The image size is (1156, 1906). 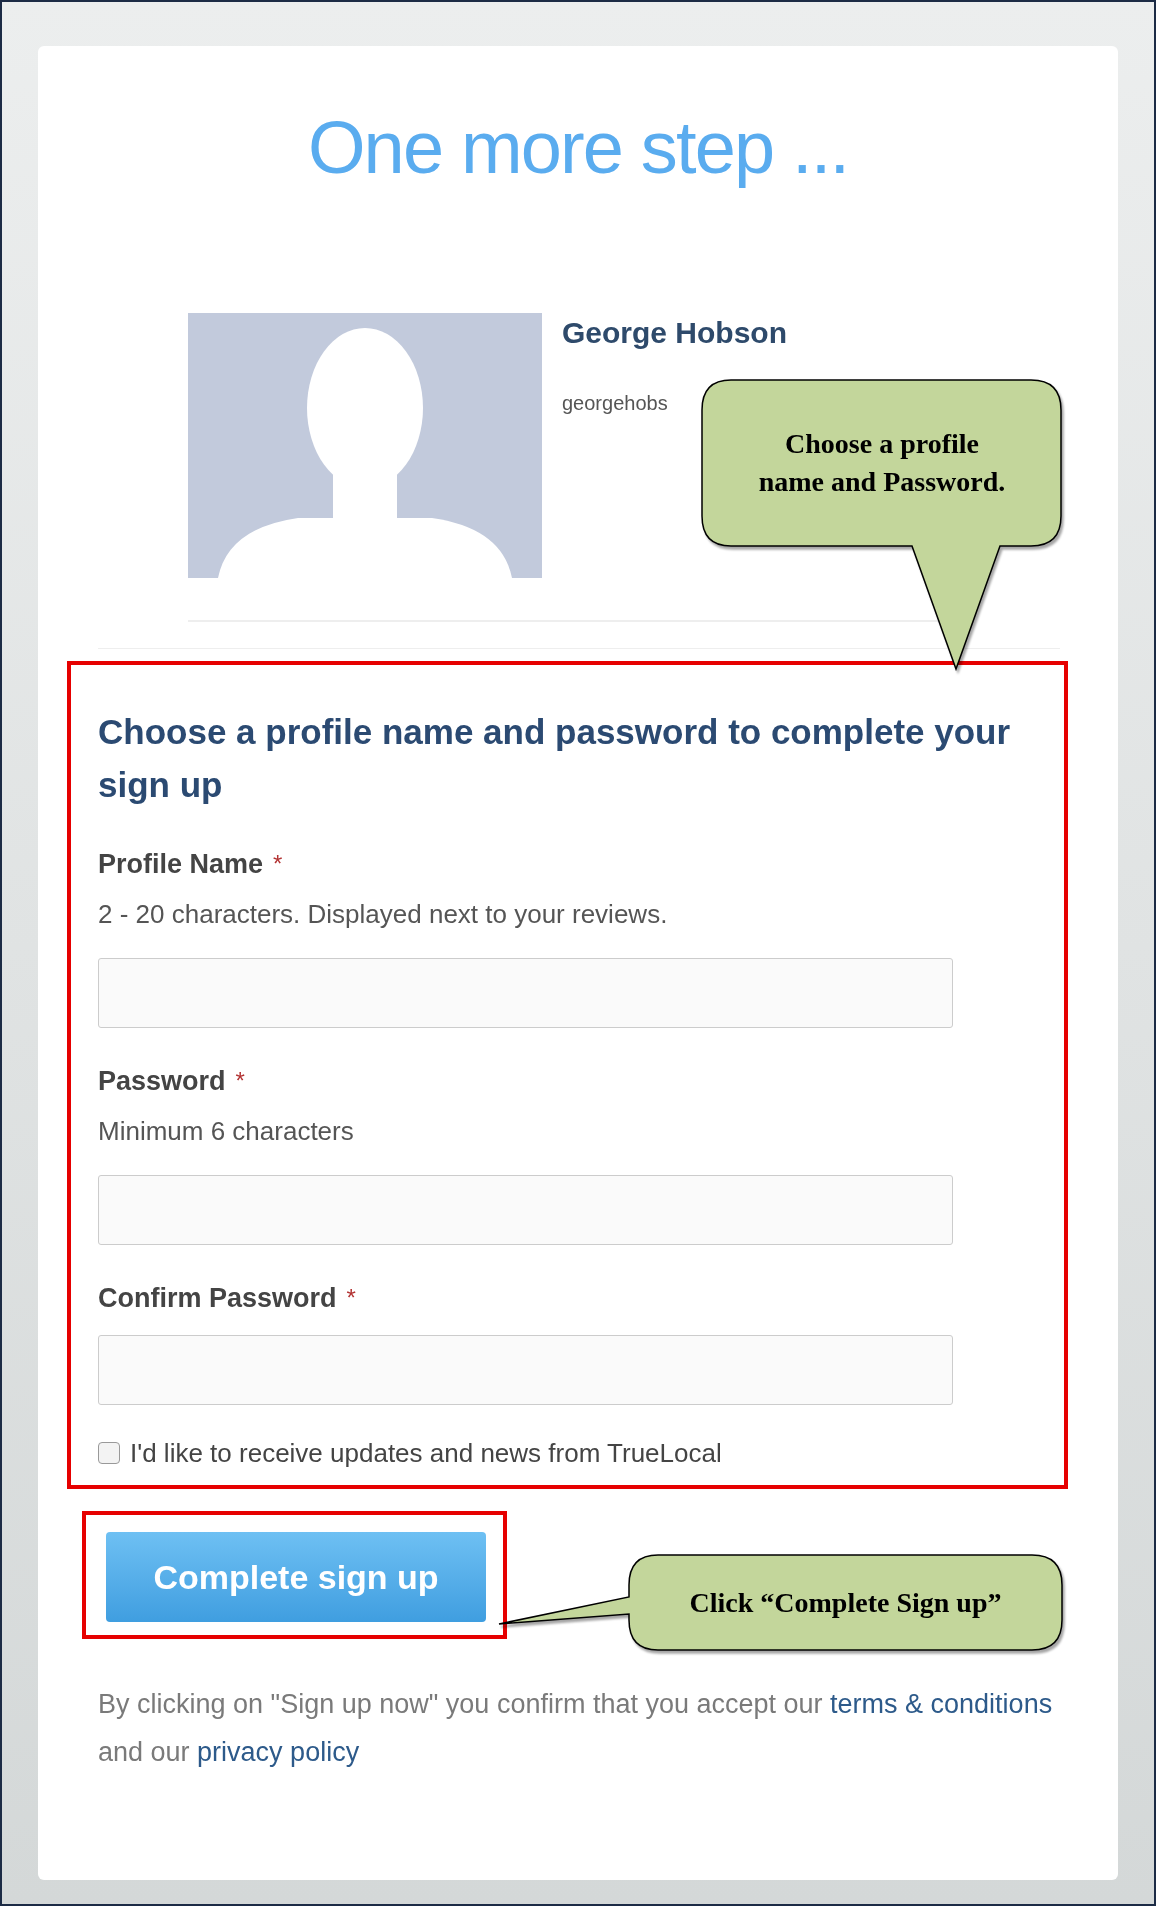 I want to click on profile-name: George Hobson, so click(x=674, y=333).